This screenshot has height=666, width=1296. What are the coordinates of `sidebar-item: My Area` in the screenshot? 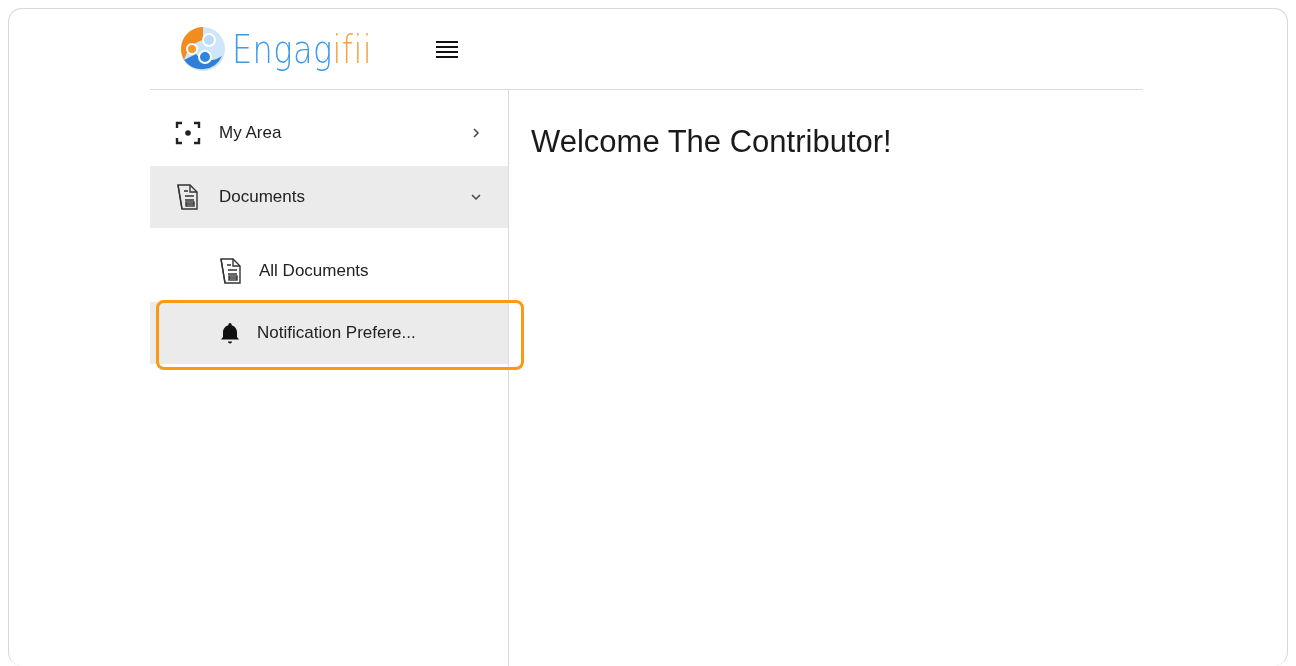 It's located at (329, 133).